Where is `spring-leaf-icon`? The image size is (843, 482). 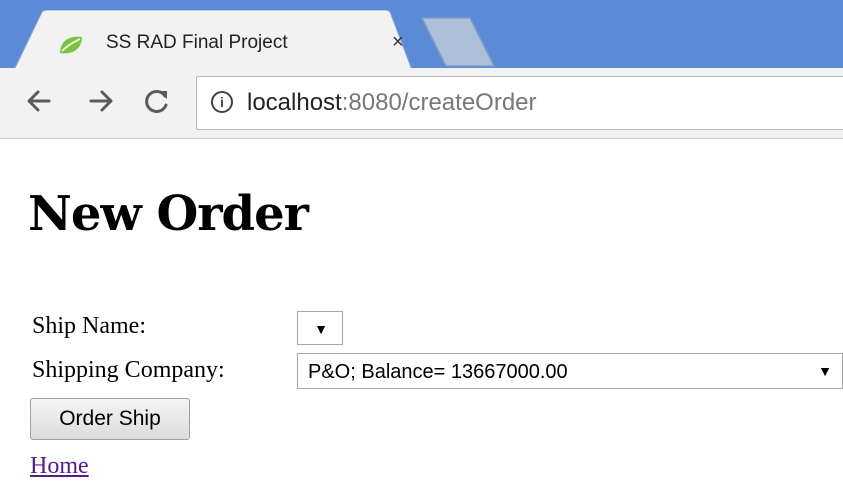
spring-leaf-icon is located at coordinates (71, 45).